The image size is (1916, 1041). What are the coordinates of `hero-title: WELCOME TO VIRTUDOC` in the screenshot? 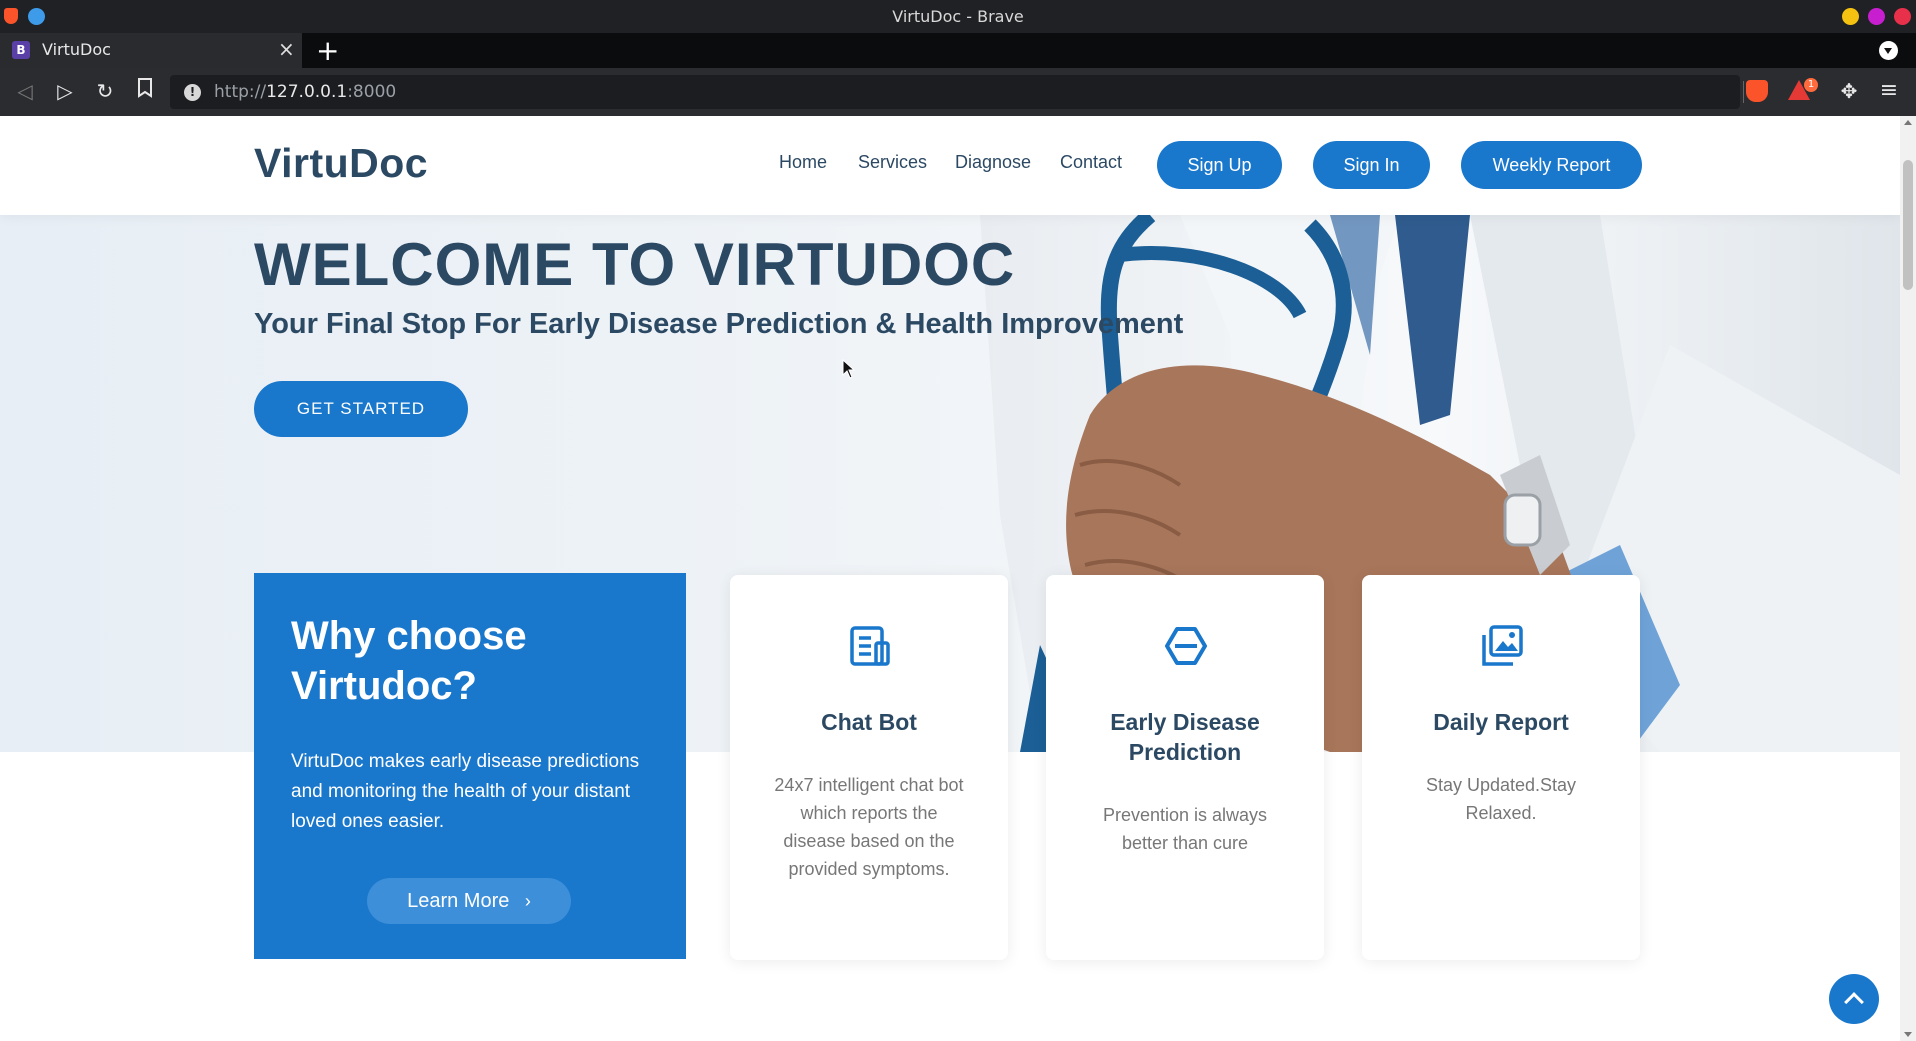 It's located at (635, 264).